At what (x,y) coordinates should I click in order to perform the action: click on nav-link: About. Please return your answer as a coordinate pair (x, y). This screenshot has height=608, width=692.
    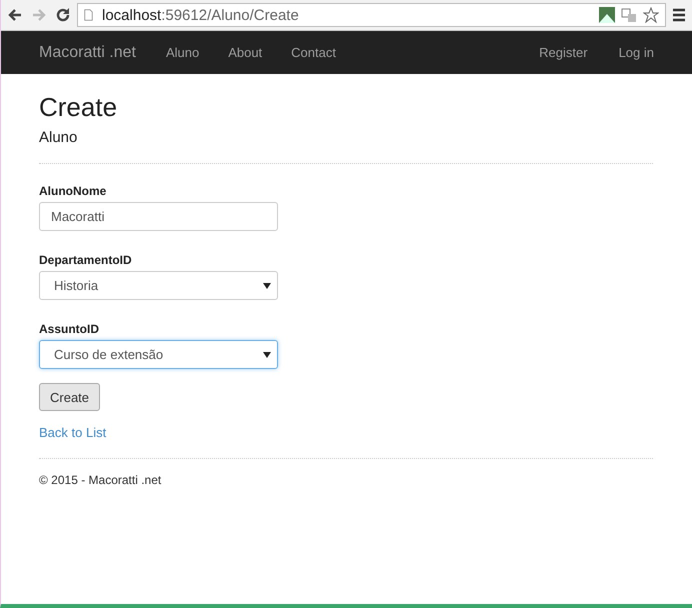
    Looking at the image, I should click on (245, 52).